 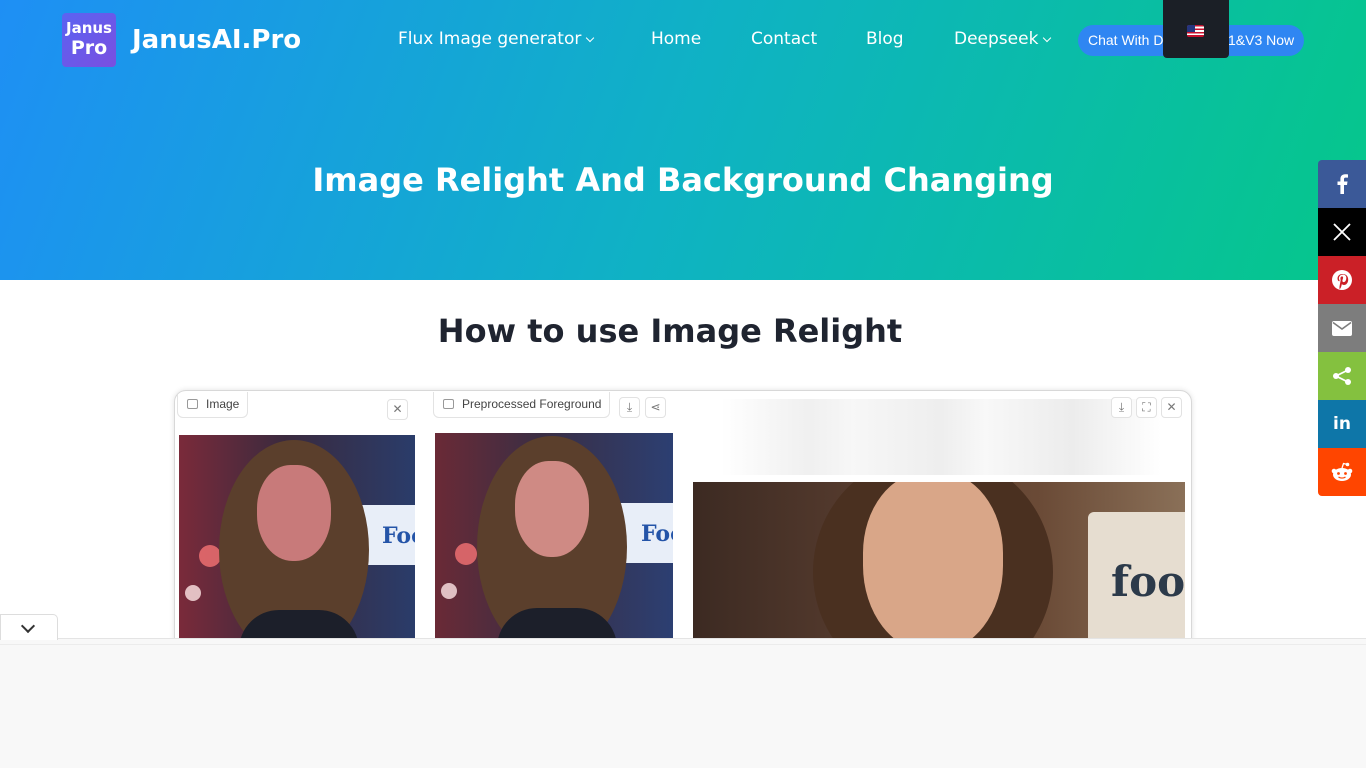 I want to click on nav-label: Deepseek, so click(x=996, y=39).